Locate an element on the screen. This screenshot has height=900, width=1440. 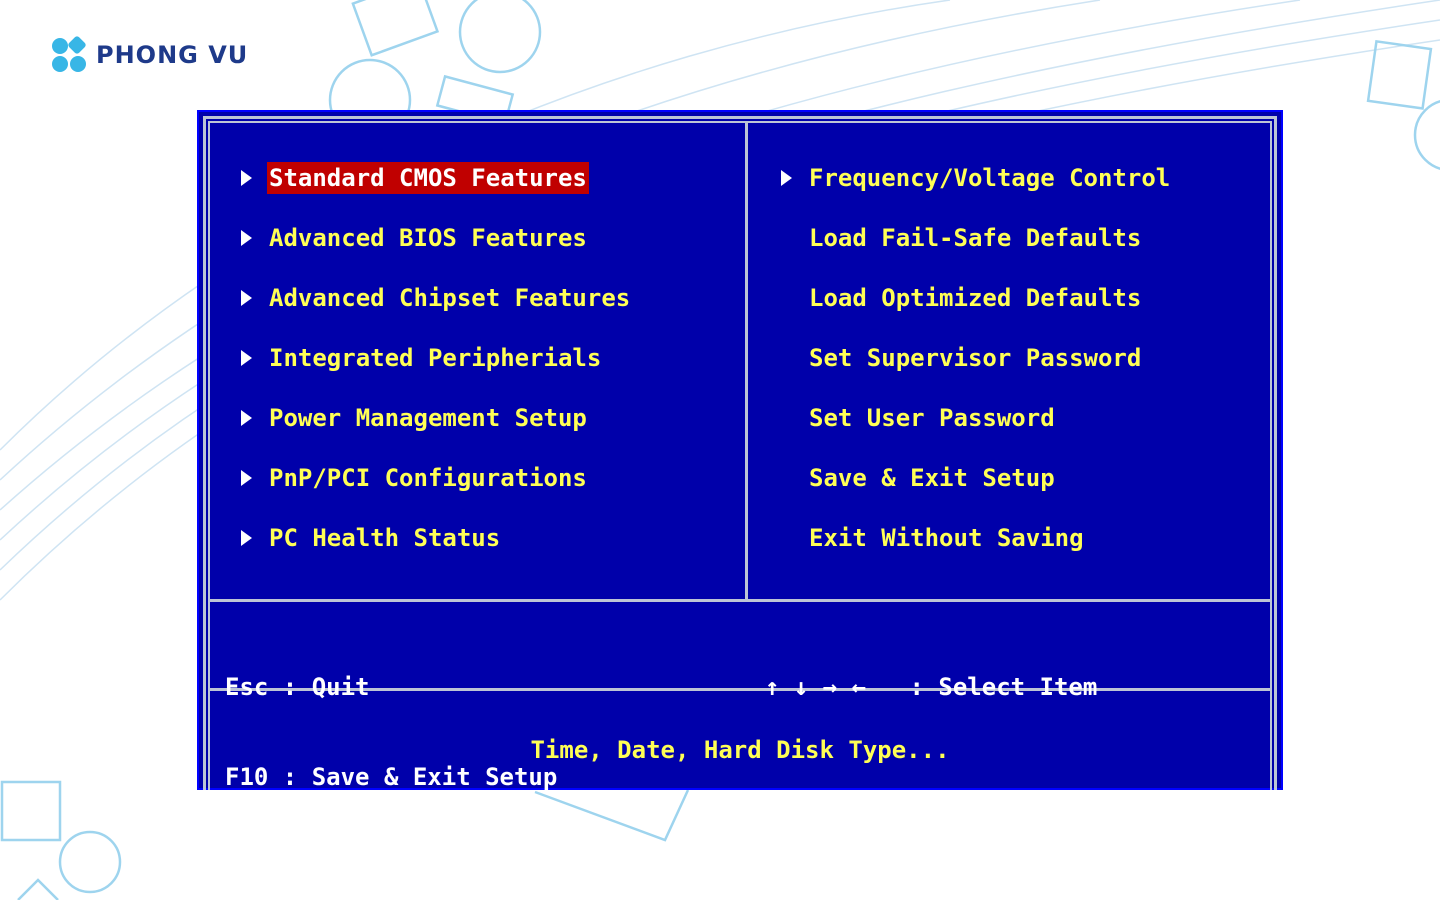
bios-menu-item-label: Power Management Setup is located at coordinates (428, 418).